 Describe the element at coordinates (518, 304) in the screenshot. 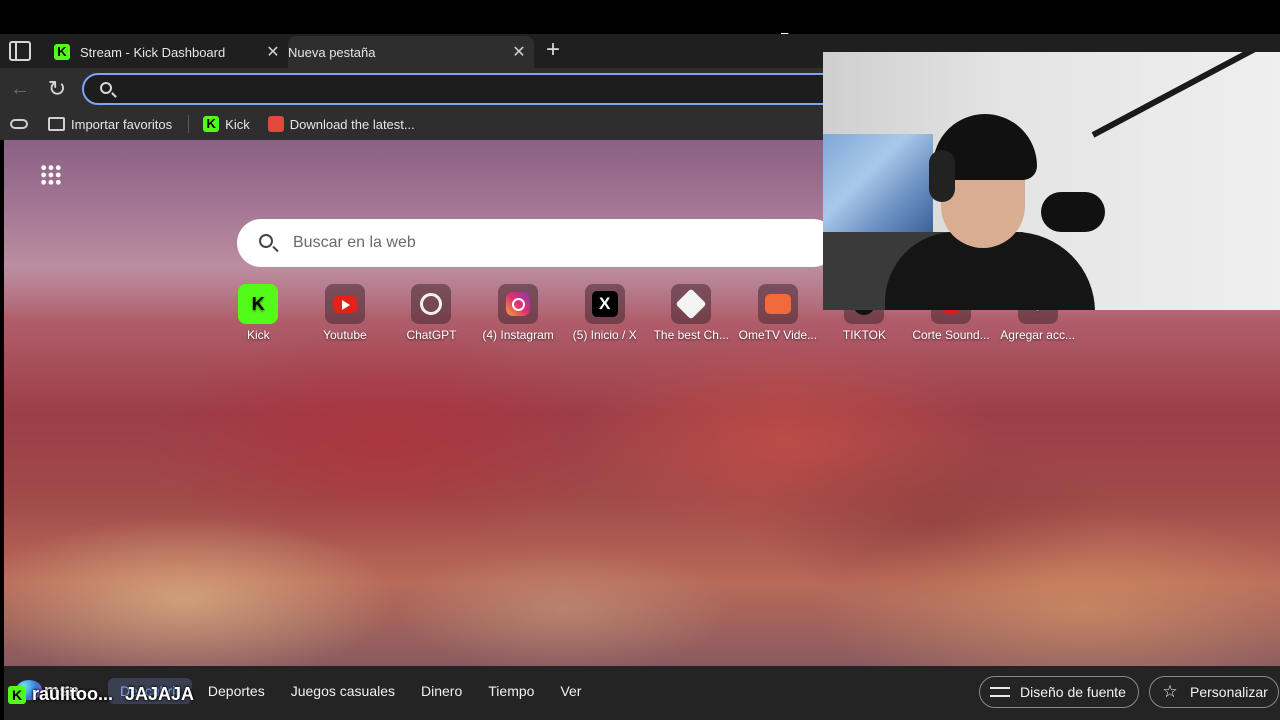

I see `instagram-icon` at that location.